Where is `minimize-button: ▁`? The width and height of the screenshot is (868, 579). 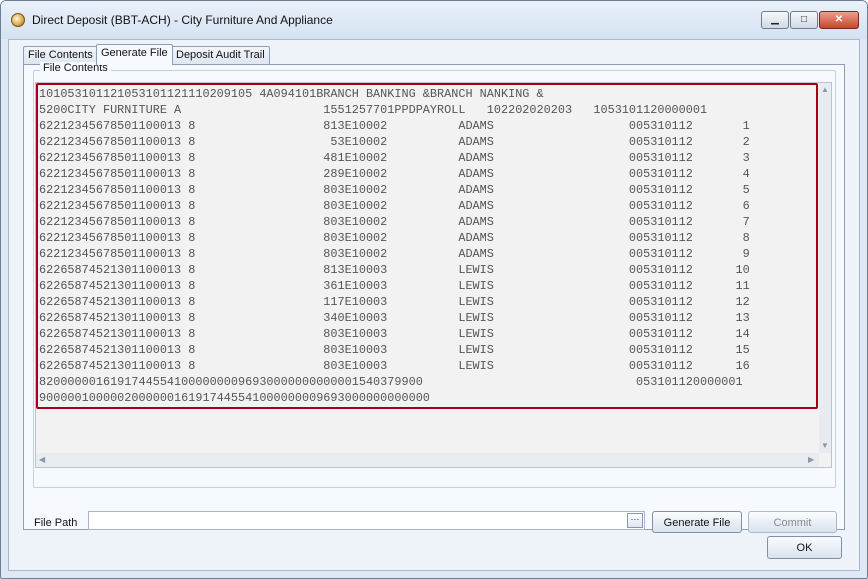
minimize-button: ▁ is located at coordinates (775, 20).